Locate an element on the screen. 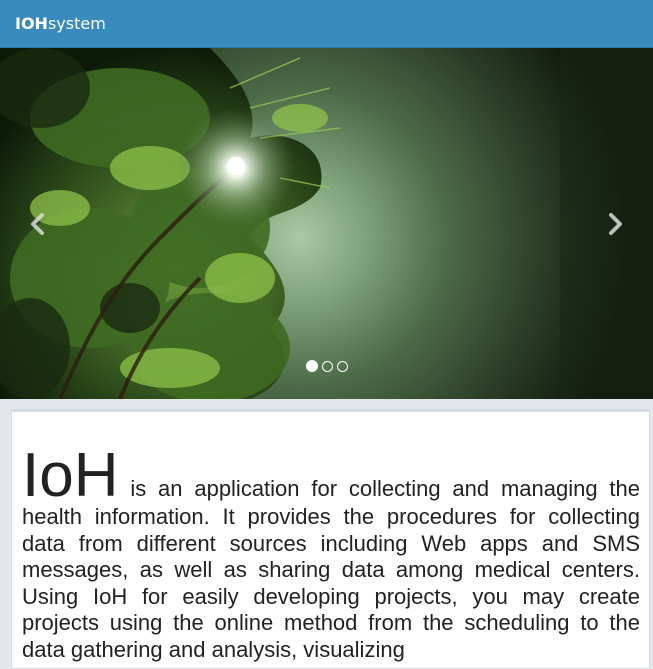 This screenshot has width=653, height=669. brand-bold: IOH is located at coordinates (31, 23).